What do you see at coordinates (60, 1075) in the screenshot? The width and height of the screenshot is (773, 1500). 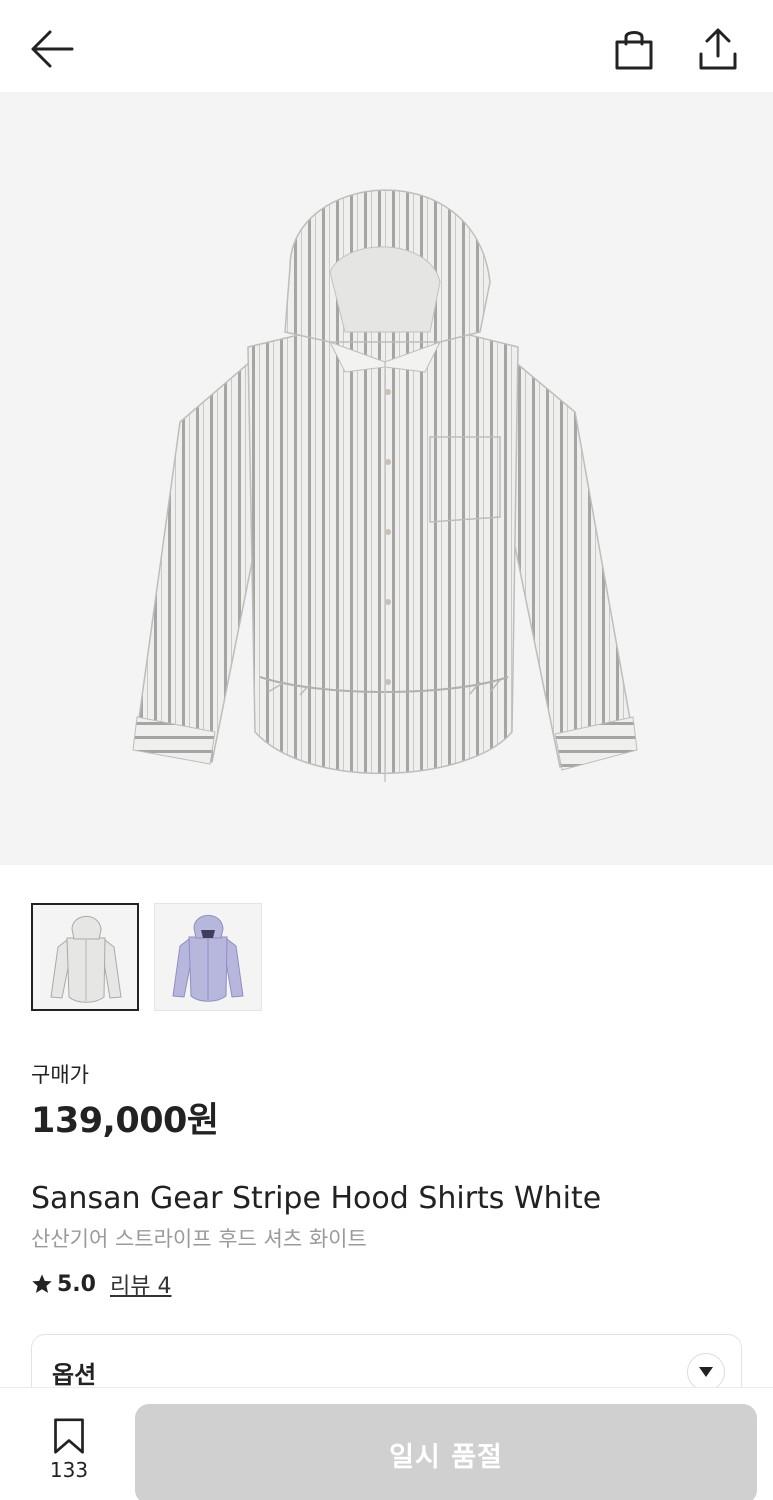 I see `price-label: 구매가` at bounding box center [60, 1075].